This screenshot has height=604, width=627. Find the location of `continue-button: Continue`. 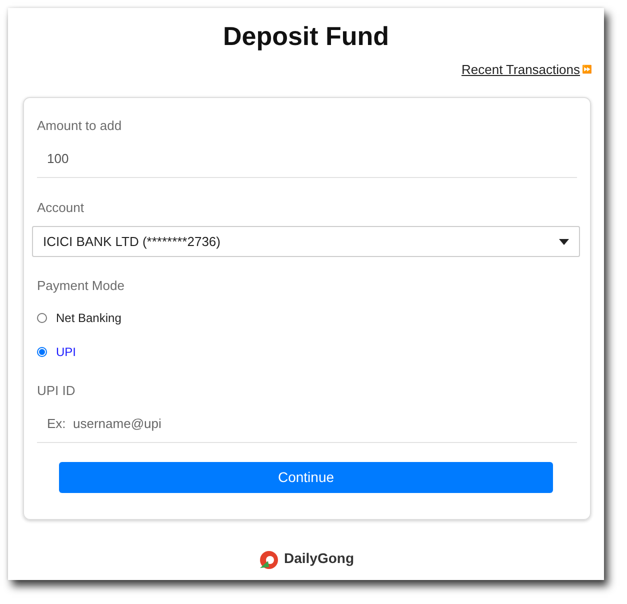

continue-button: Continue is located at coordinates (306, 477).